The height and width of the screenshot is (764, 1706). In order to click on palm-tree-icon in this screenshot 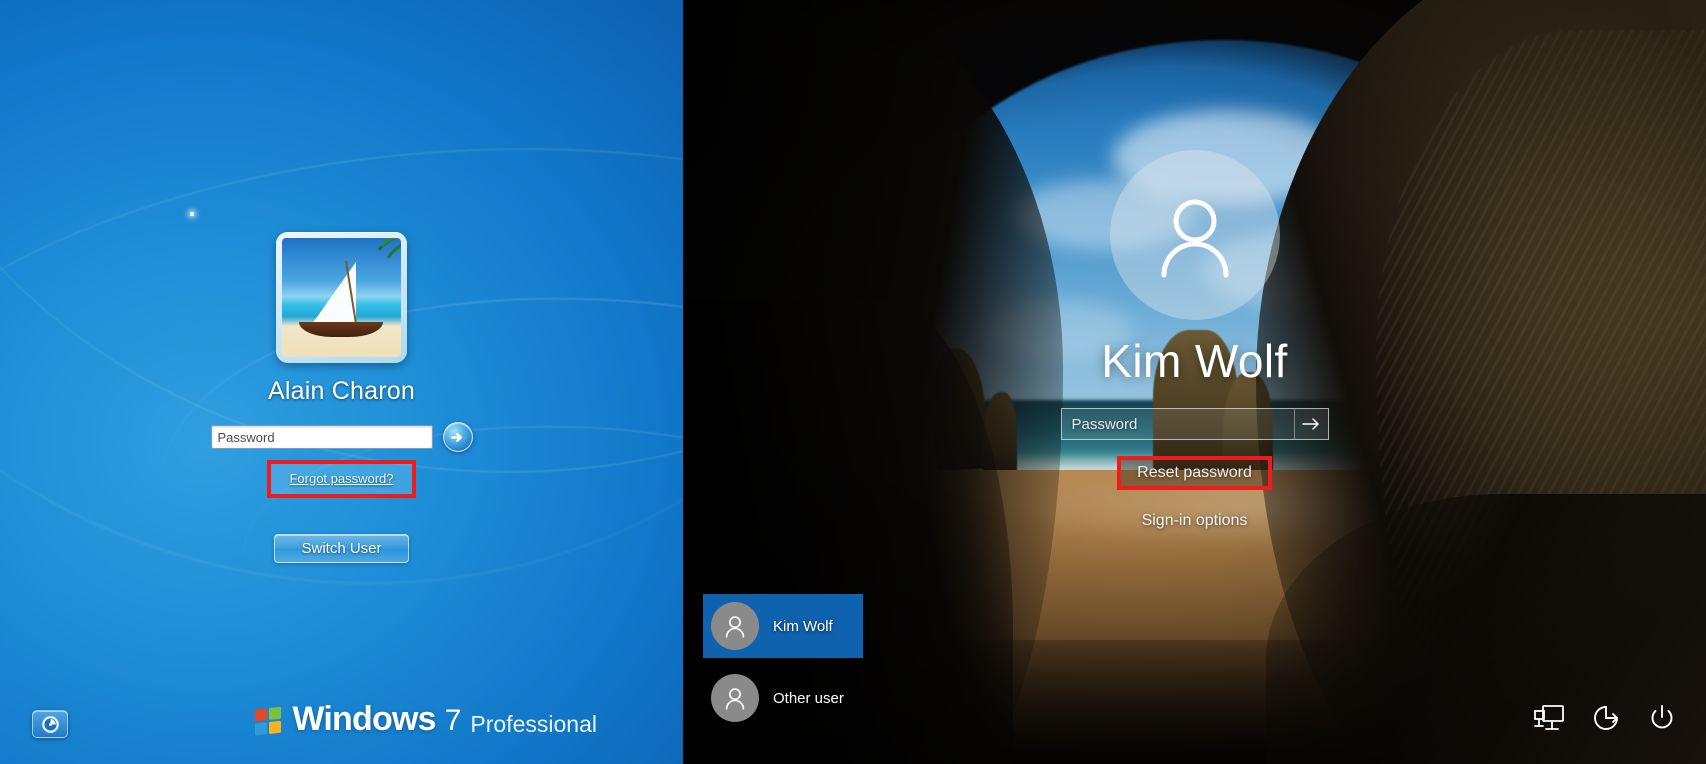, I will do `click(389, 248)`.